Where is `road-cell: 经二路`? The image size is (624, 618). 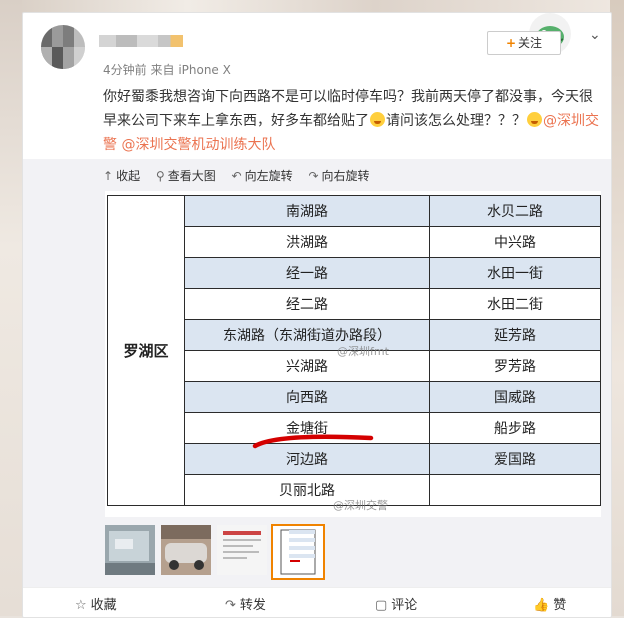
road-cell: 经二路 is located at coordinates (307, 304).